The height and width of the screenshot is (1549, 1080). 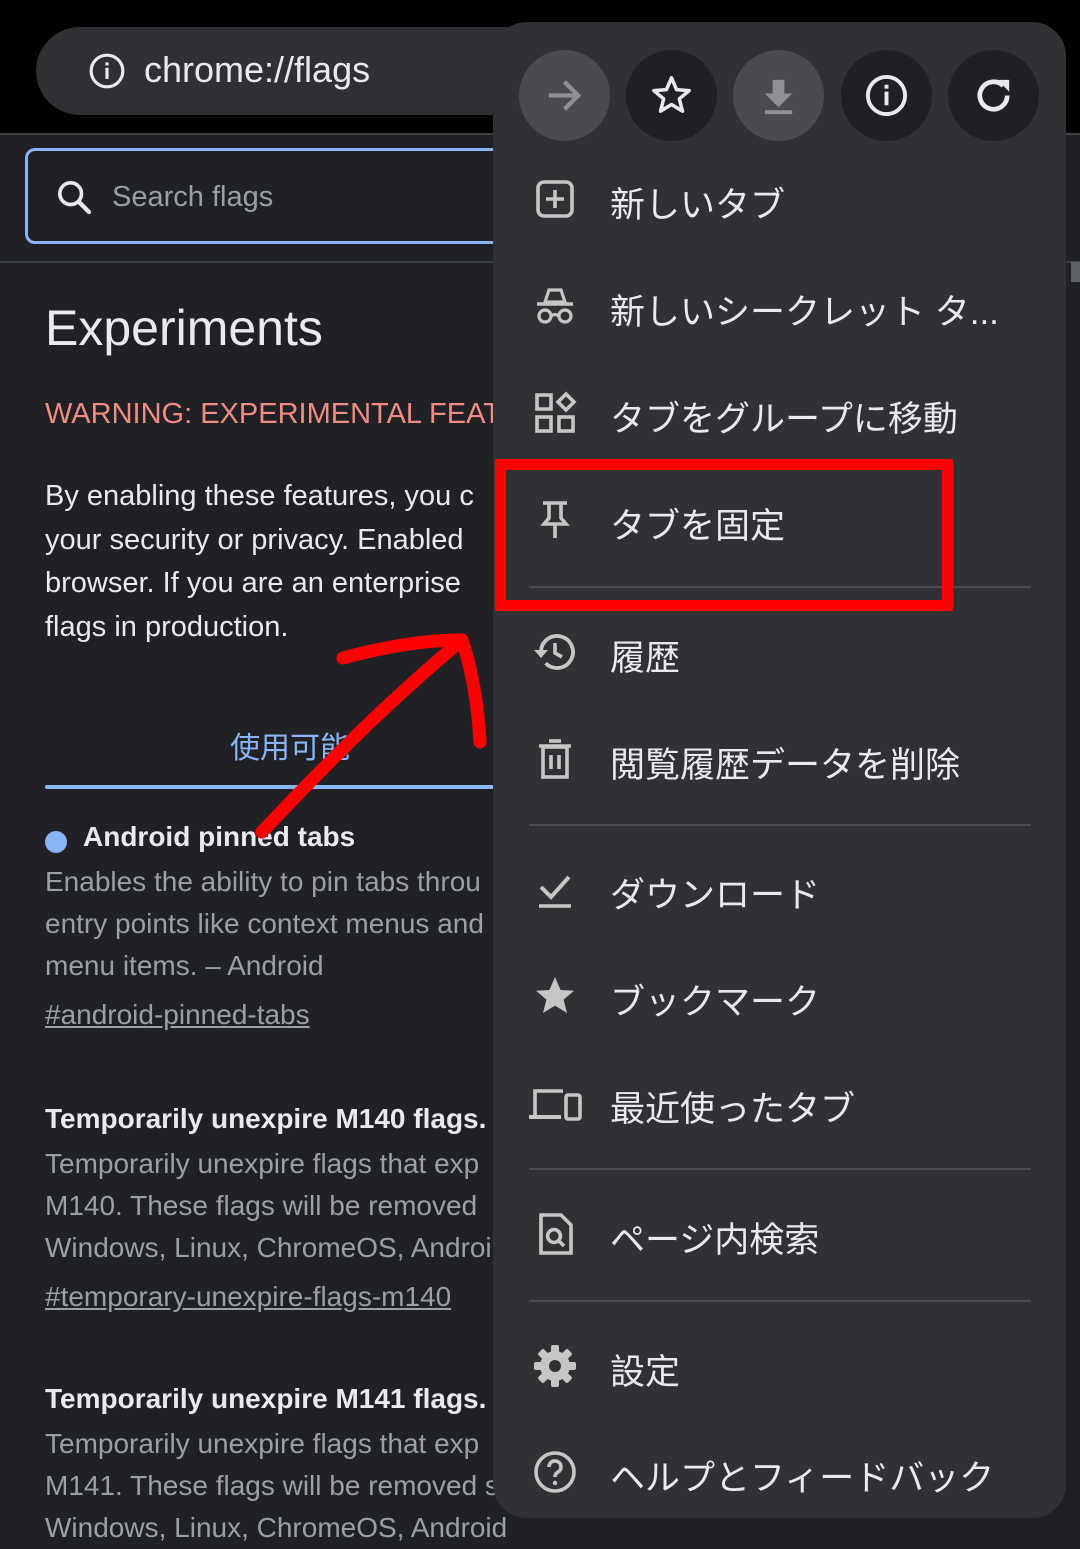 What do you see at coordinates (555, 1105) in the screenshot?
I see `devices-icon` at bounding box center [555, 1105].